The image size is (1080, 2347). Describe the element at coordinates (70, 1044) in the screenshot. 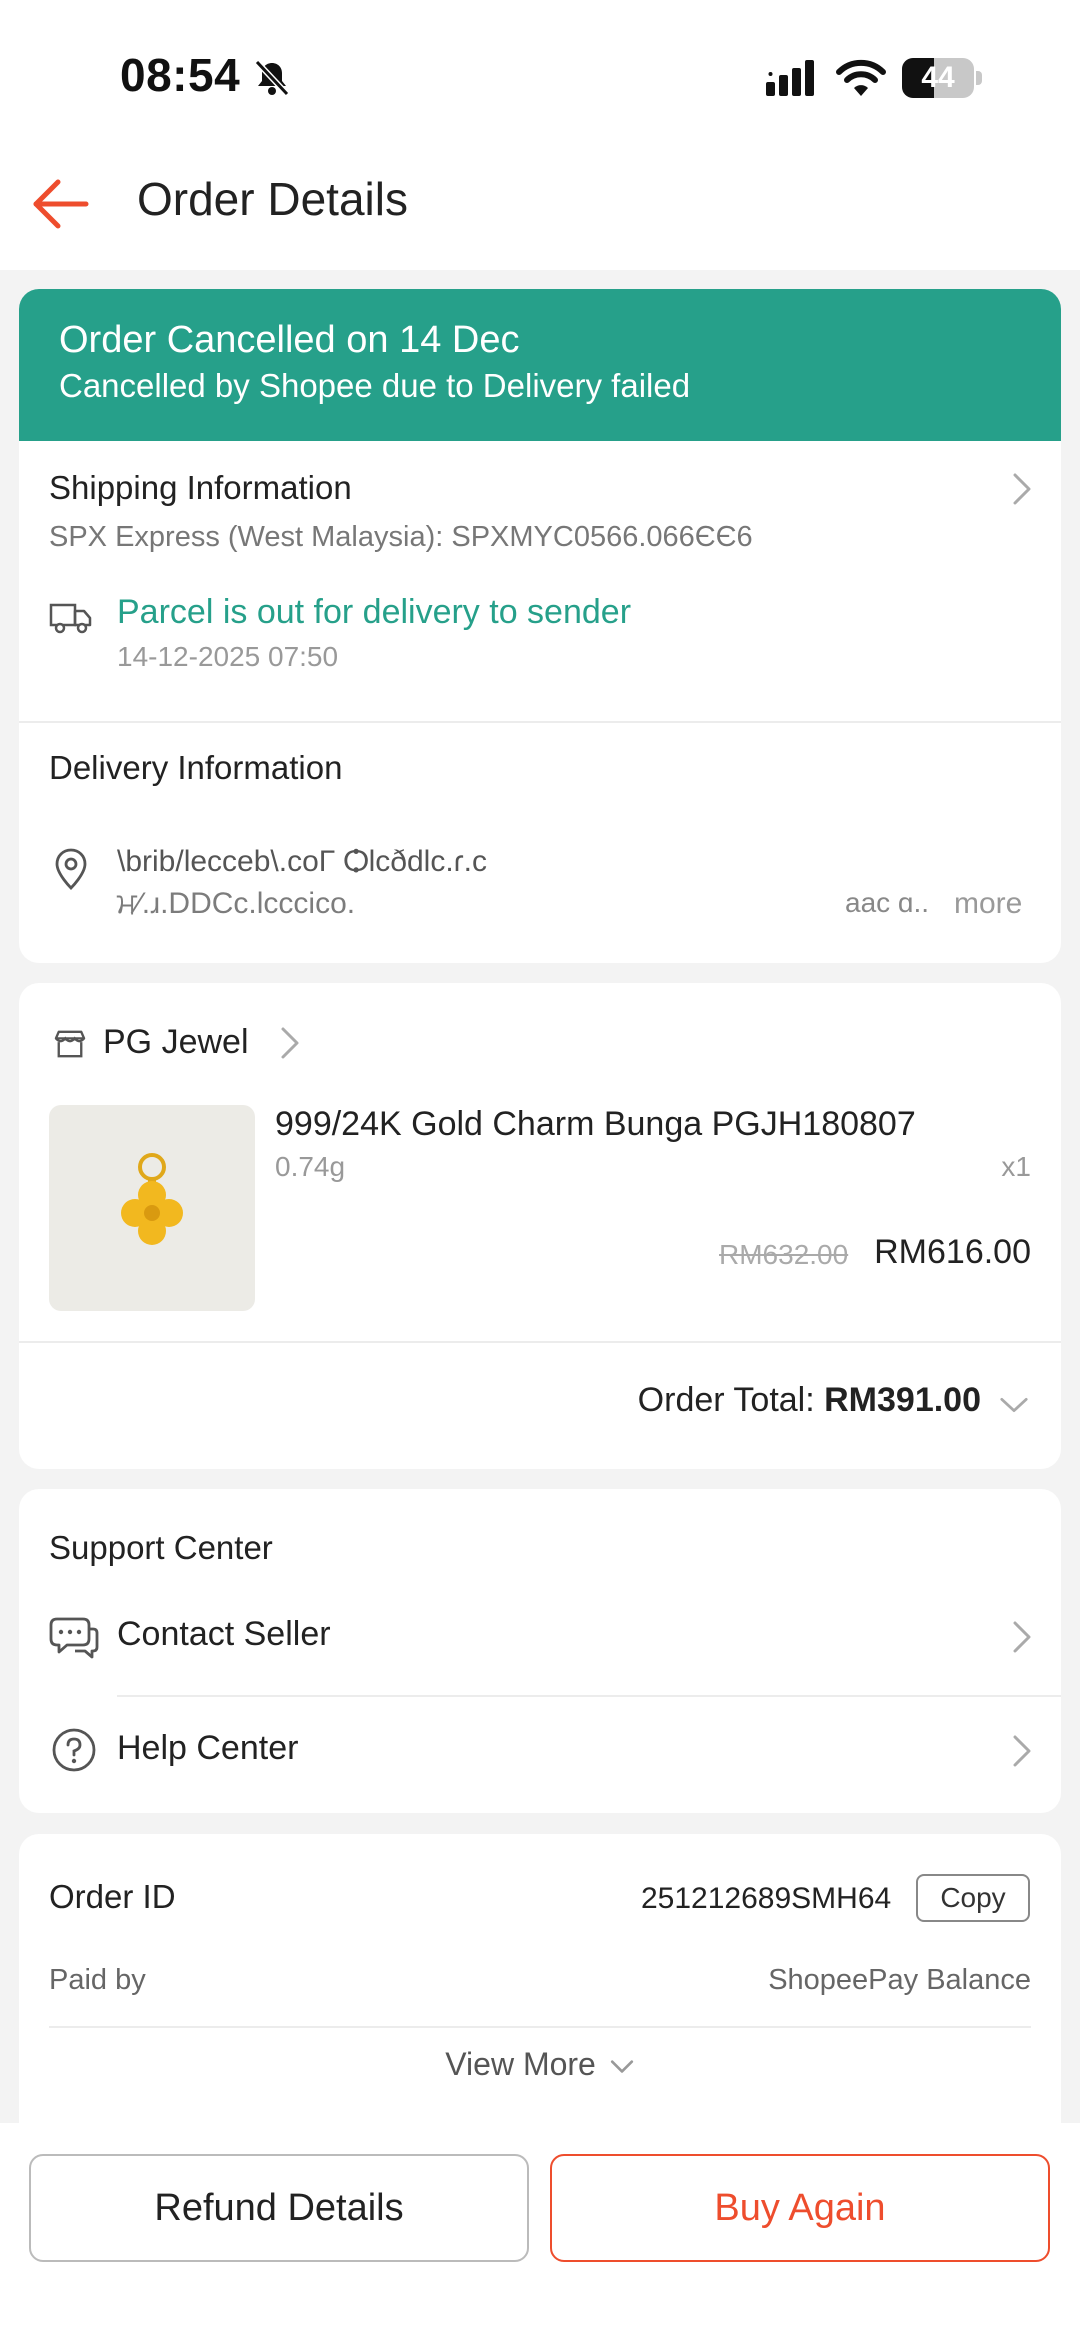

I see `shop-icon` at that location.